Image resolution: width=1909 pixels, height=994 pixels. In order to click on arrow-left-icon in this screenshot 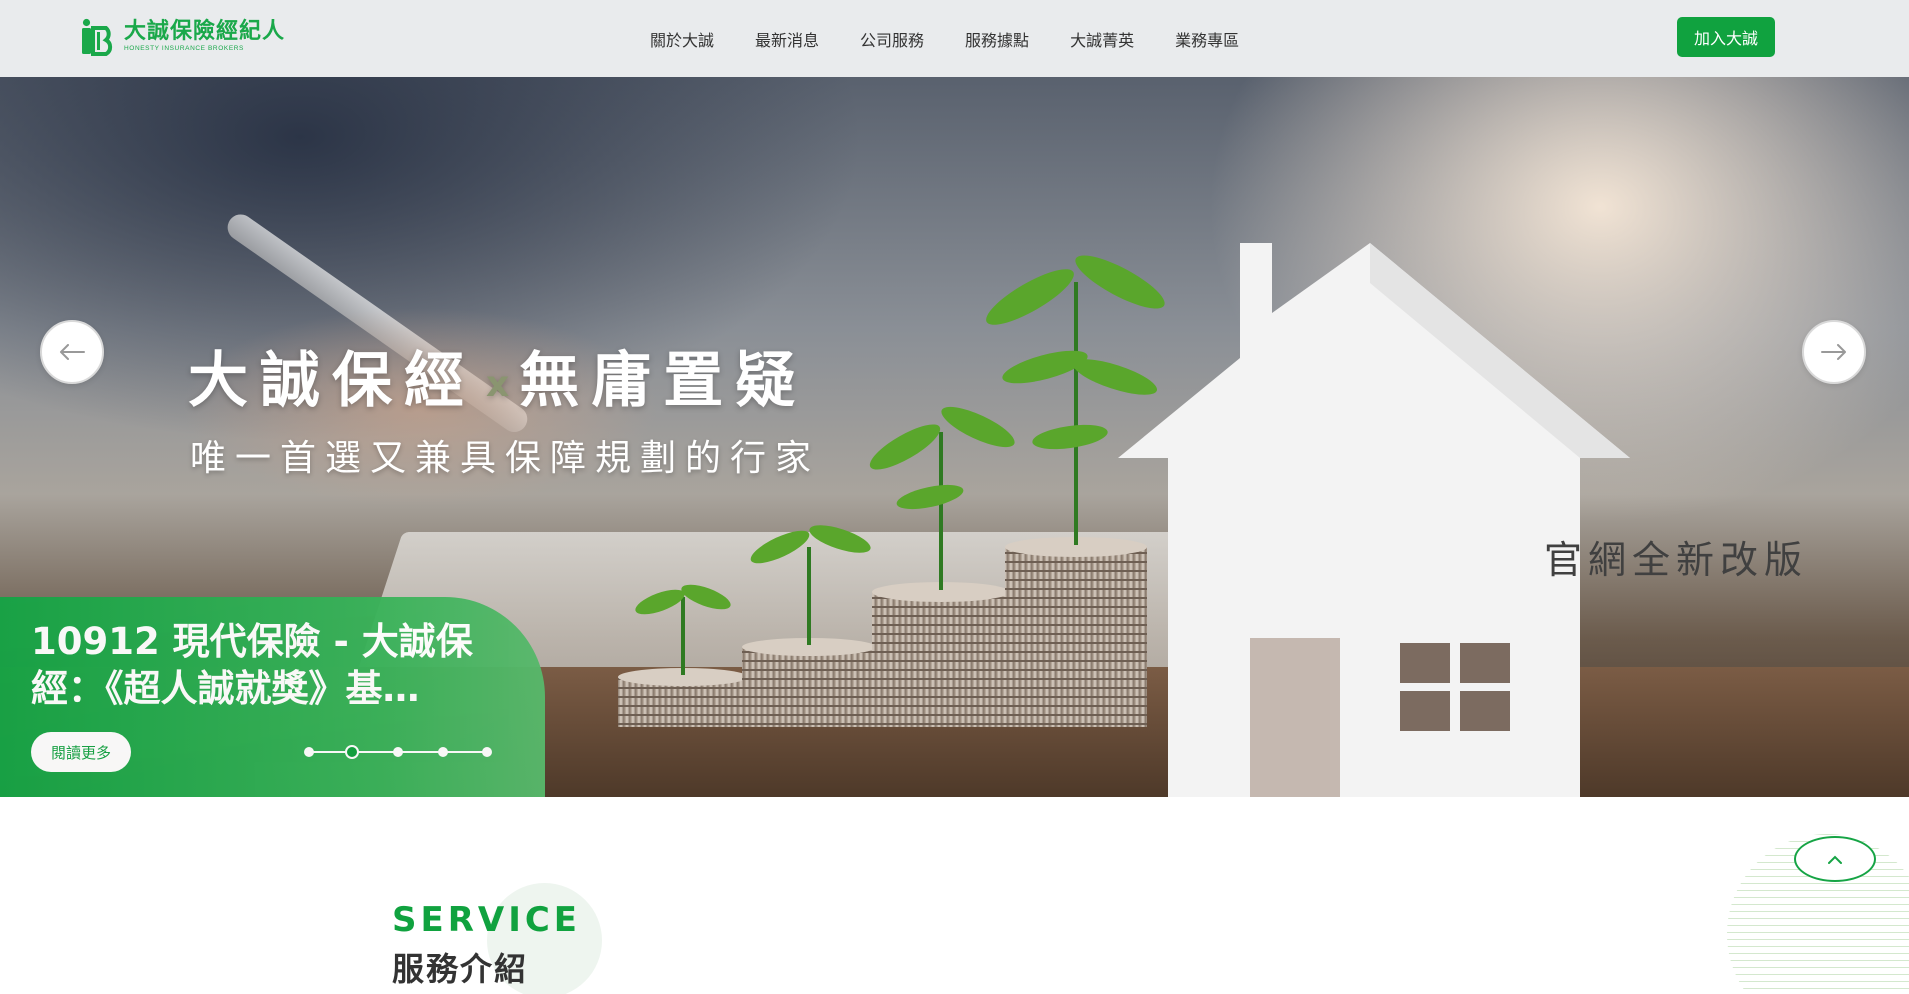, I will do `click(72, 352)`.